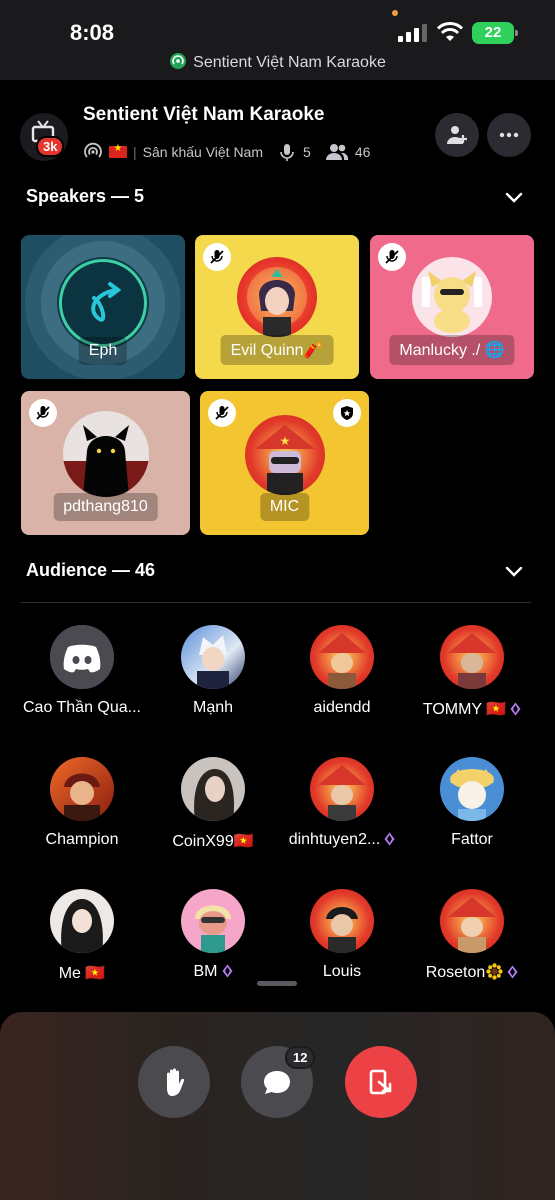 The width and height of the screenshot is (555, 1200). I want to click on audience-name: Roseton, so click(472, 972).